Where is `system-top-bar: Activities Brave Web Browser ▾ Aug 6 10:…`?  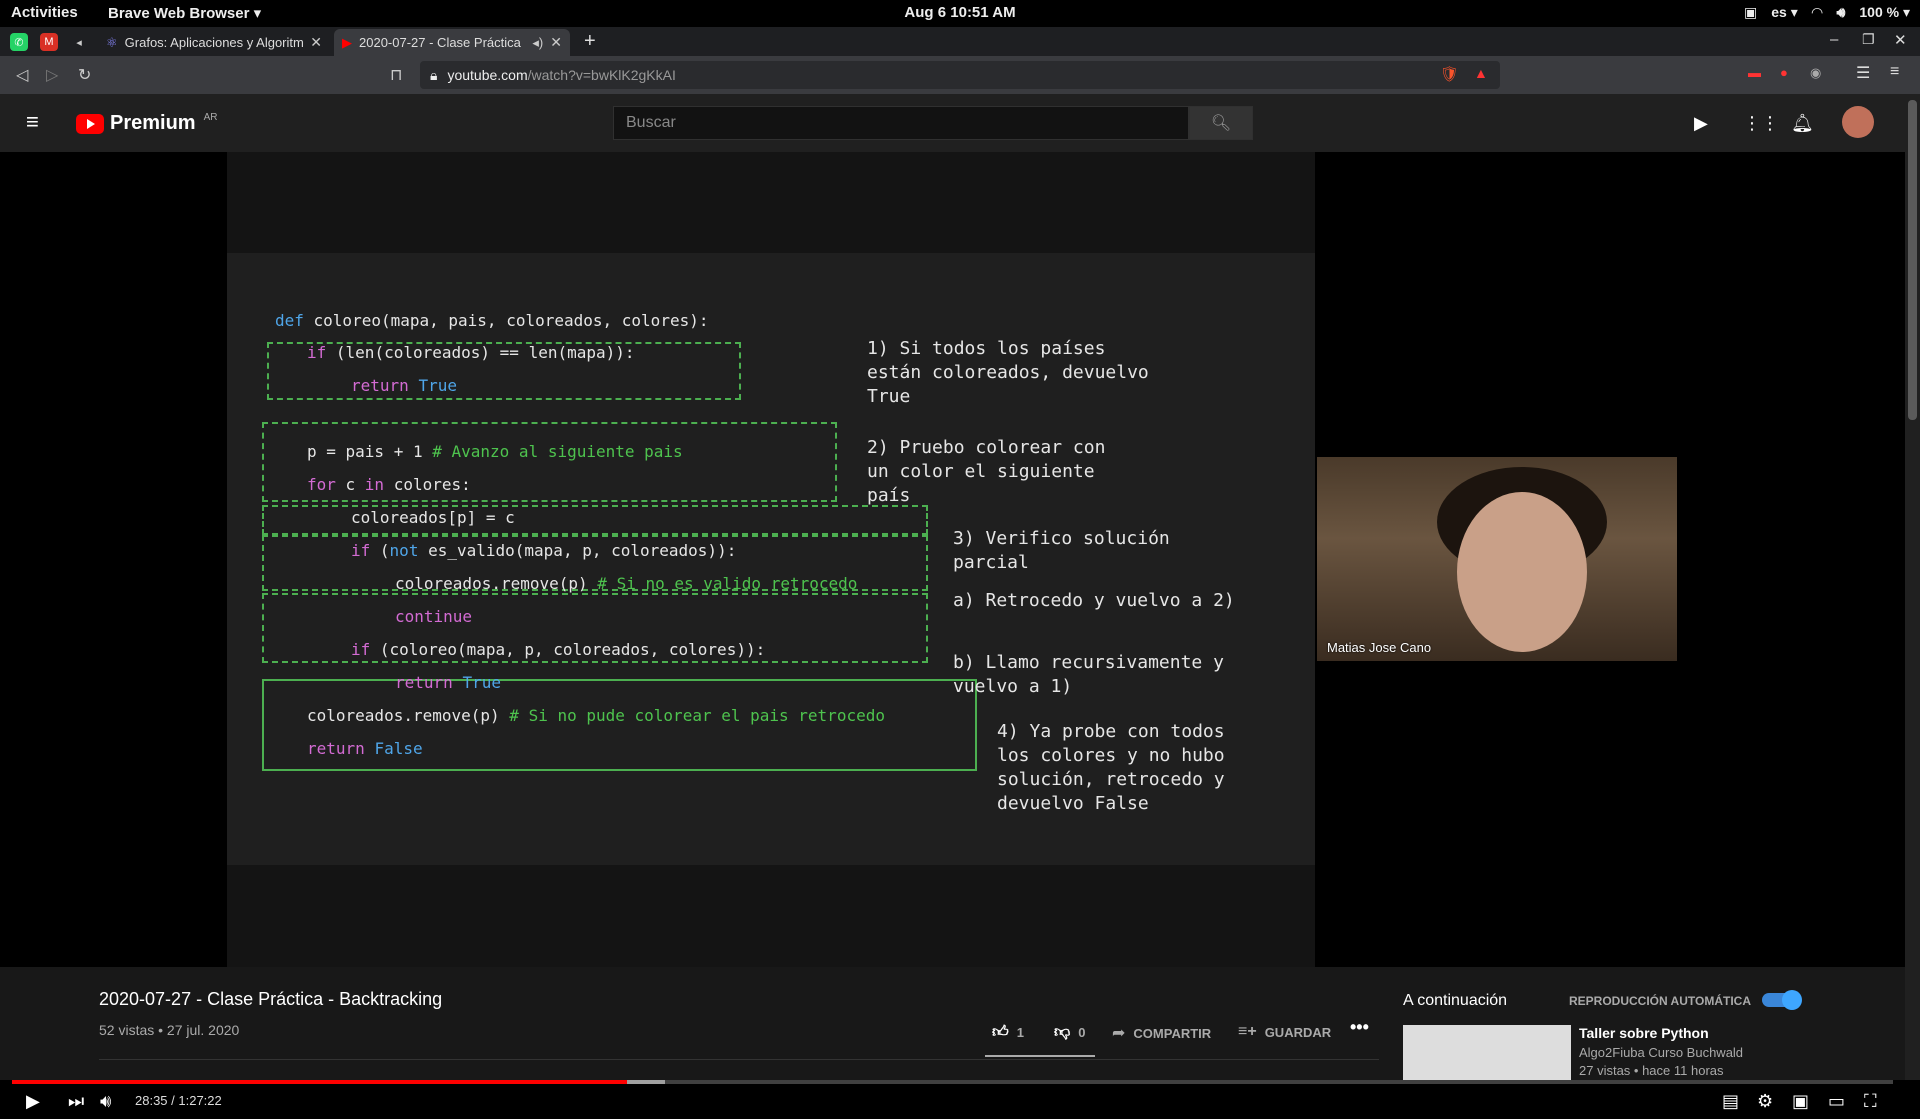
system-top-bar: Activities Brave Web Browser ▾ Aug 6 10:… is located at coordinates (960, 13).